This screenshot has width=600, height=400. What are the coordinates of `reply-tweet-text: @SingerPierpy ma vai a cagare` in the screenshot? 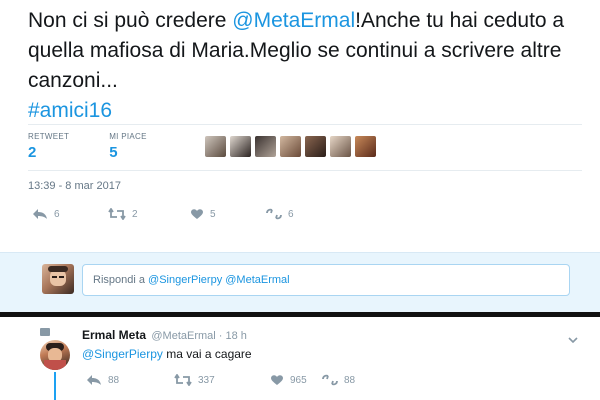 It's located at (167, 354).